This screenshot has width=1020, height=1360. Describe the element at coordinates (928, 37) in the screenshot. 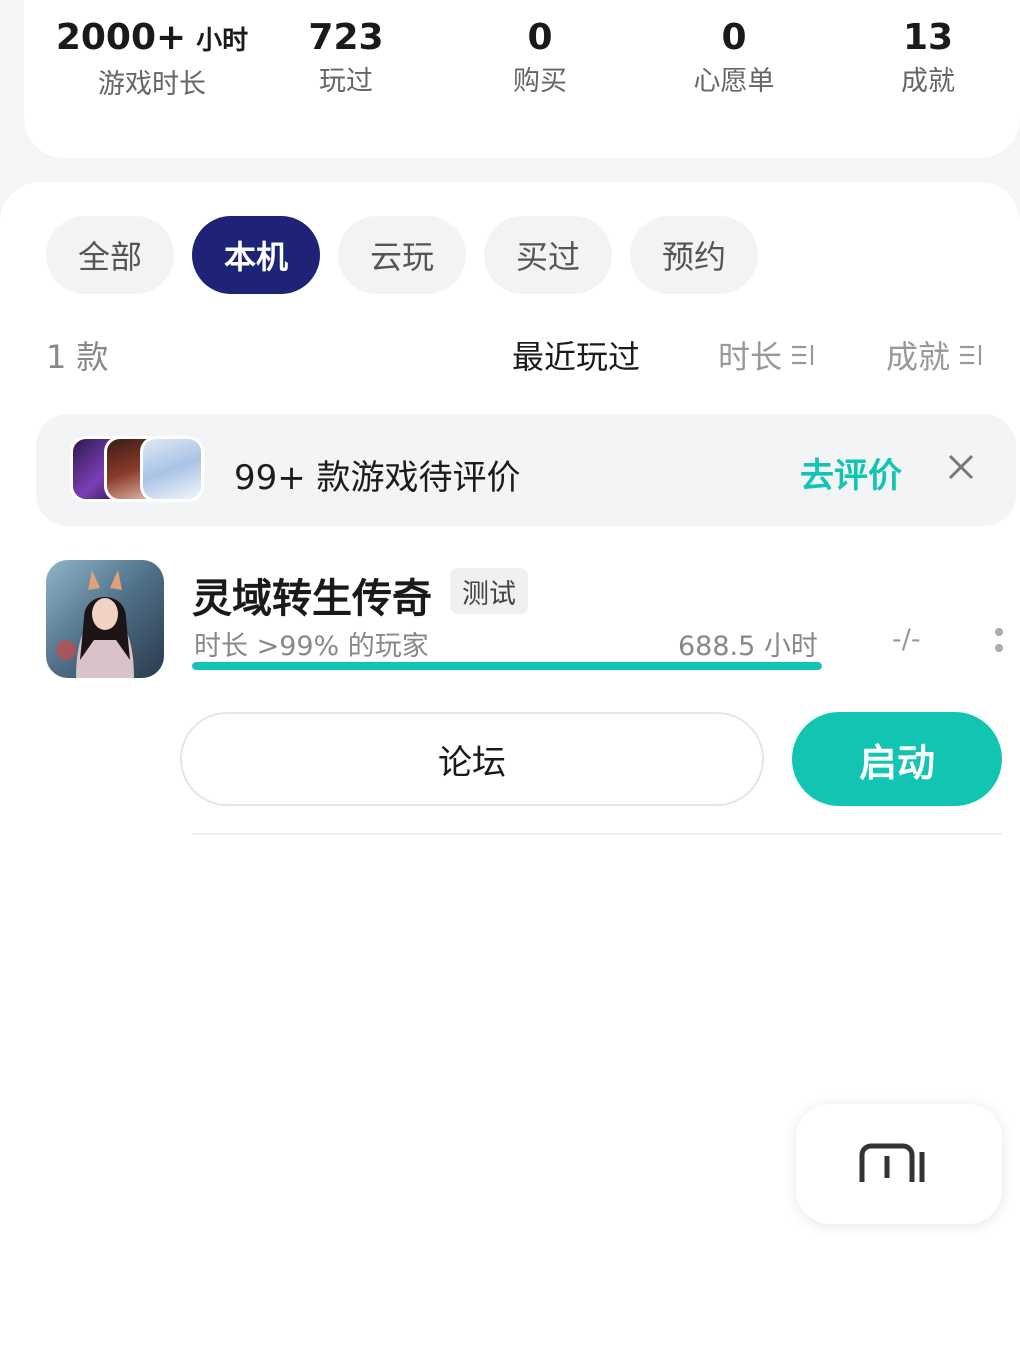

I see `stat-value: 13` at that location.